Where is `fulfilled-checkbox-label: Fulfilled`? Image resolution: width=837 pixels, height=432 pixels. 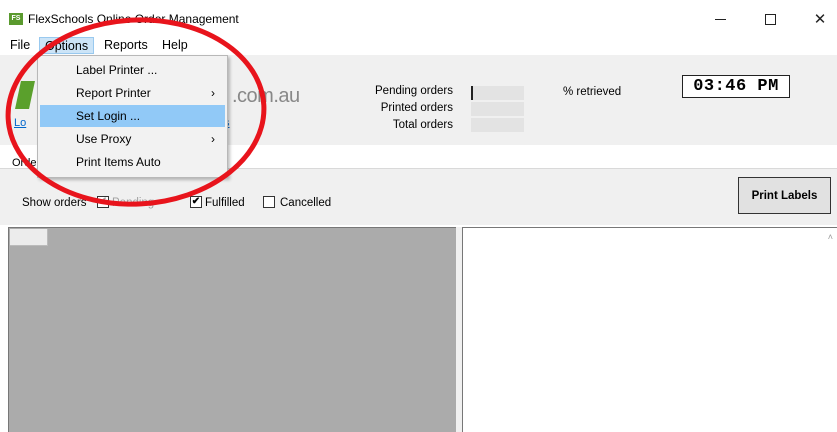
fulfilled-checkbox-label: Fulfilled is located at coordinates (225, 203).